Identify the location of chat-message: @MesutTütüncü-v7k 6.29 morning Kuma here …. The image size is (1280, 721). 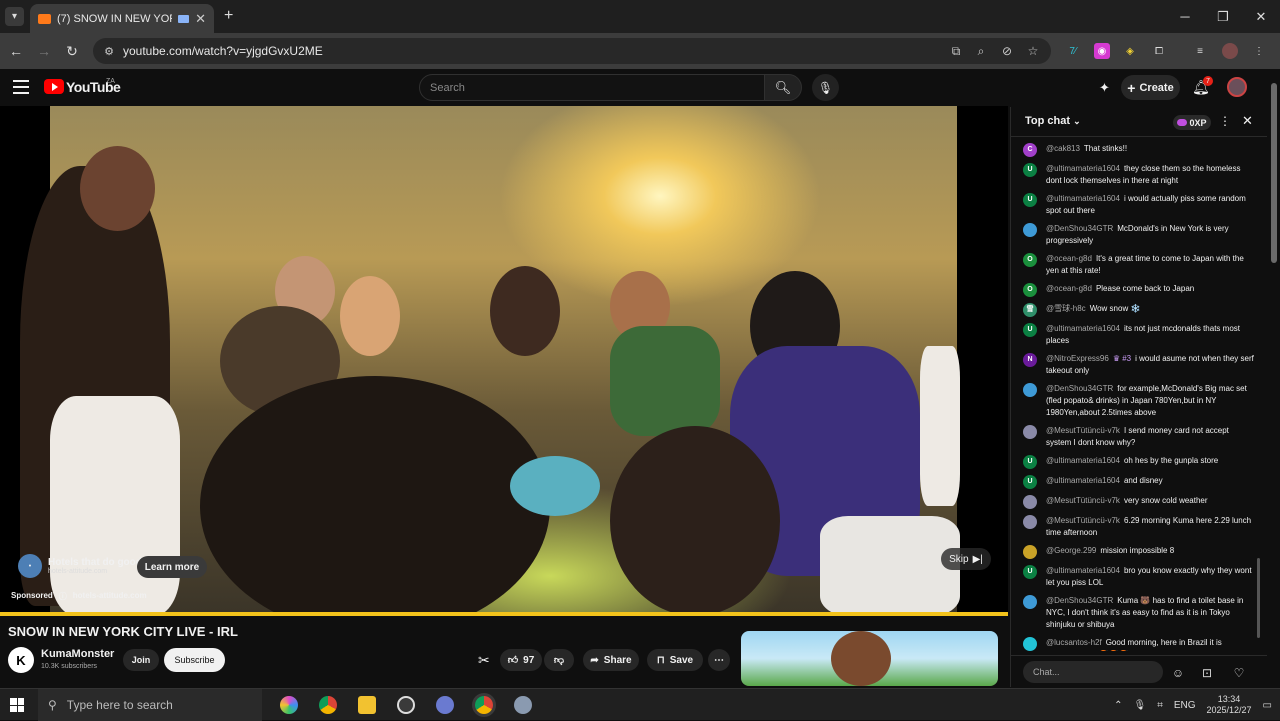
(1139, 527).